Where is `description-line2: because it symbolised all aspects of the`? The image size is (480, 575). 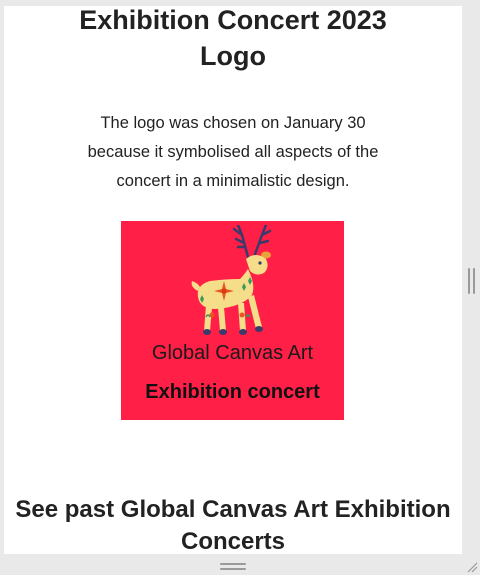
description-line2: because it symbolised all aspects of the is located at coordinates (233, 152).